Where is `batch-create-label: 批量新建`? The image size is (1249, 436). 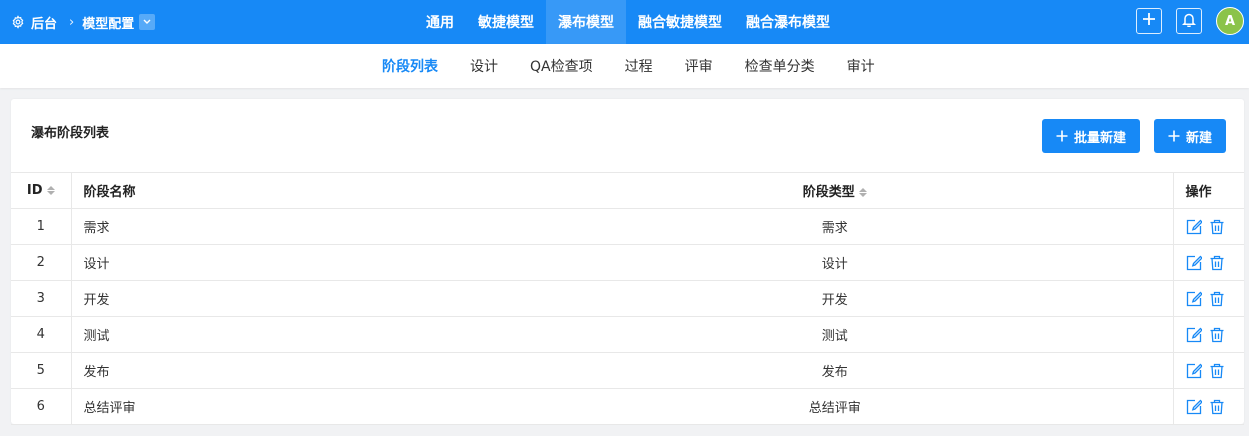 batch-create-label: 批量新建 is located at coordinates (1099, 138).